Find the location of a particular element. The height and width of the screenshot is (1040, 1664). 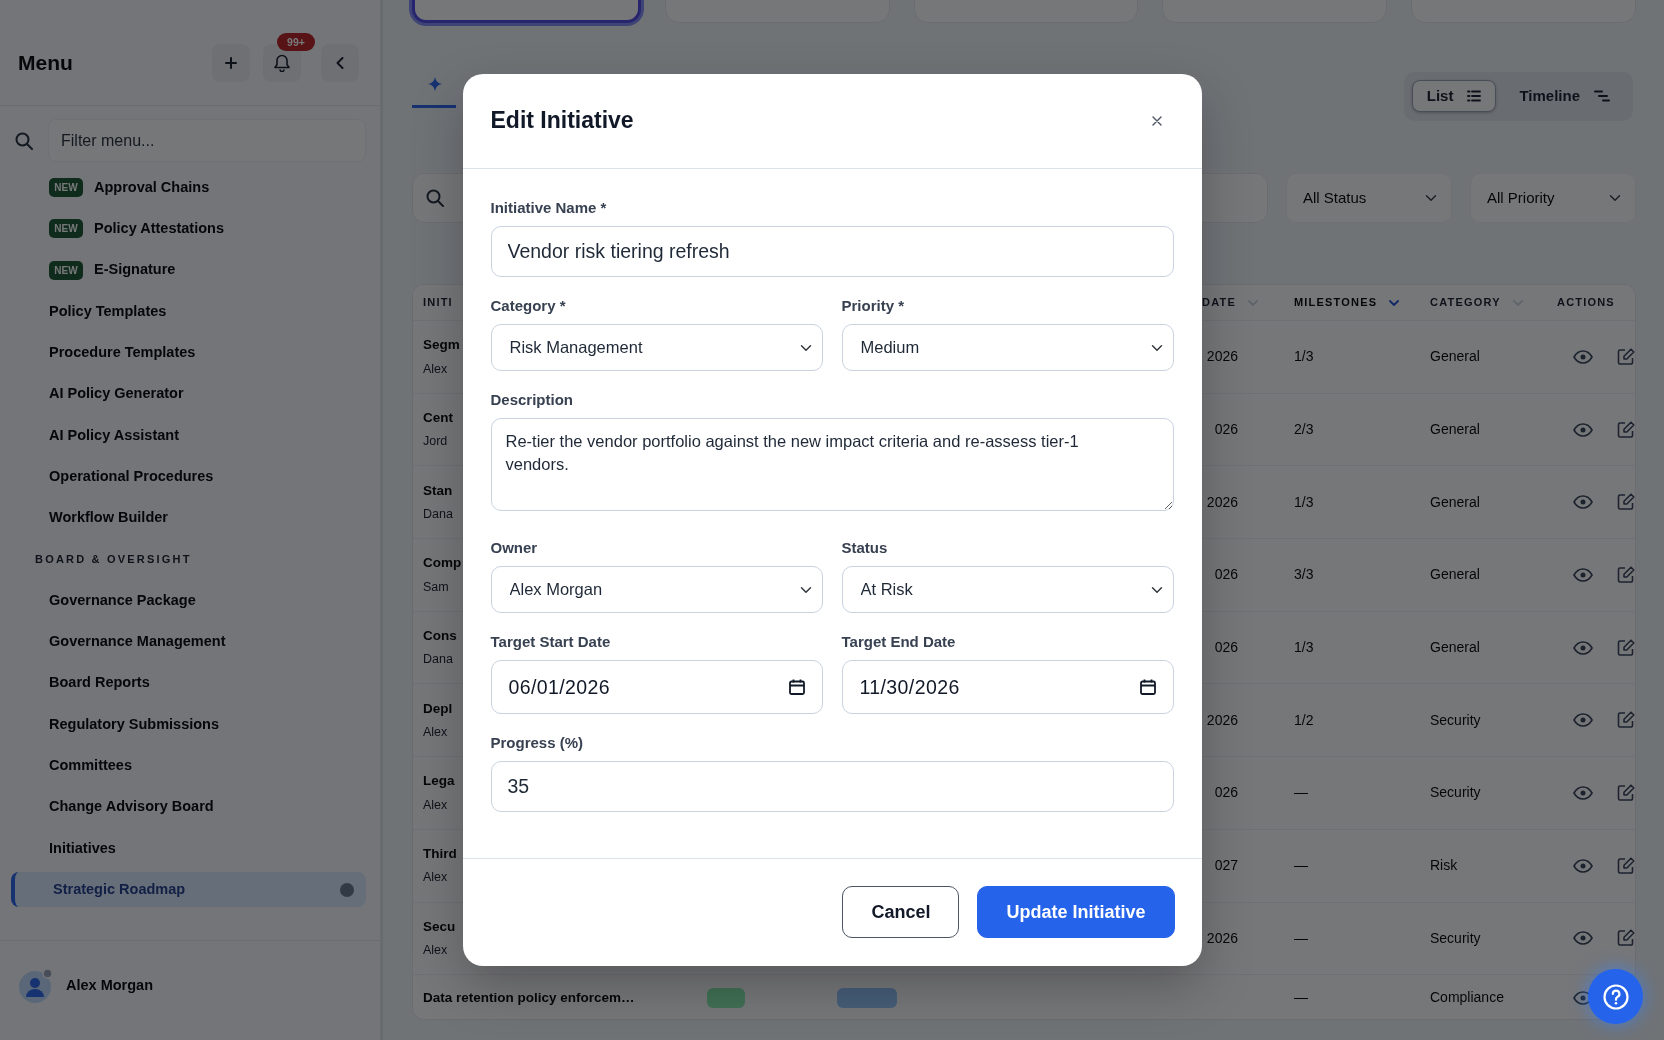

help-icon is located at coordinates (1615, 996).